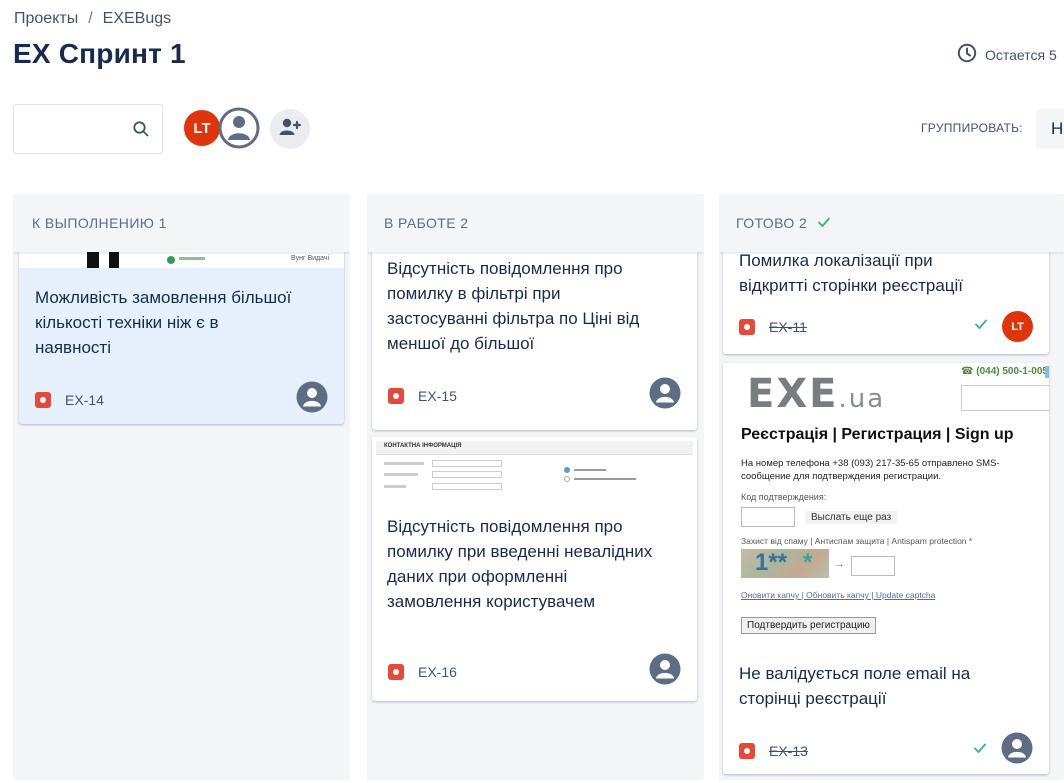  Describe the element at coordinates (181, 399) in the screenshot. I see `card-footer: EX-14` at that location.